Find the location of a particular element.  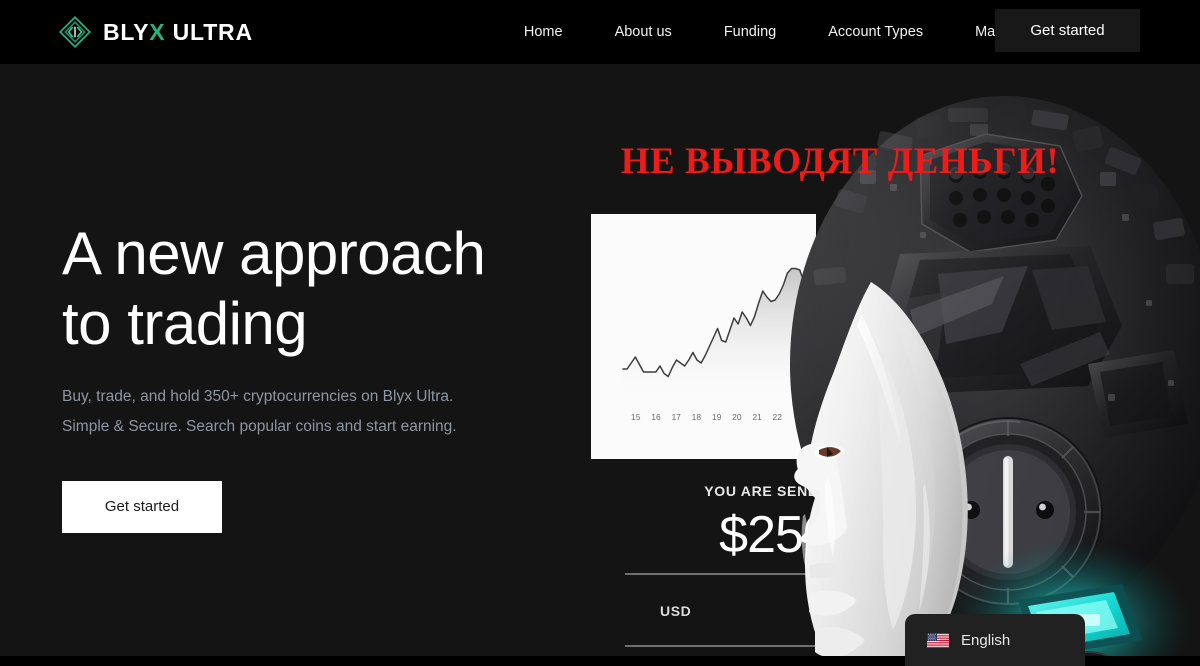

warning-banner: НЕ ВЫВОДЯТ ДЕНЬГИ! is located at coordinates (840, 161).